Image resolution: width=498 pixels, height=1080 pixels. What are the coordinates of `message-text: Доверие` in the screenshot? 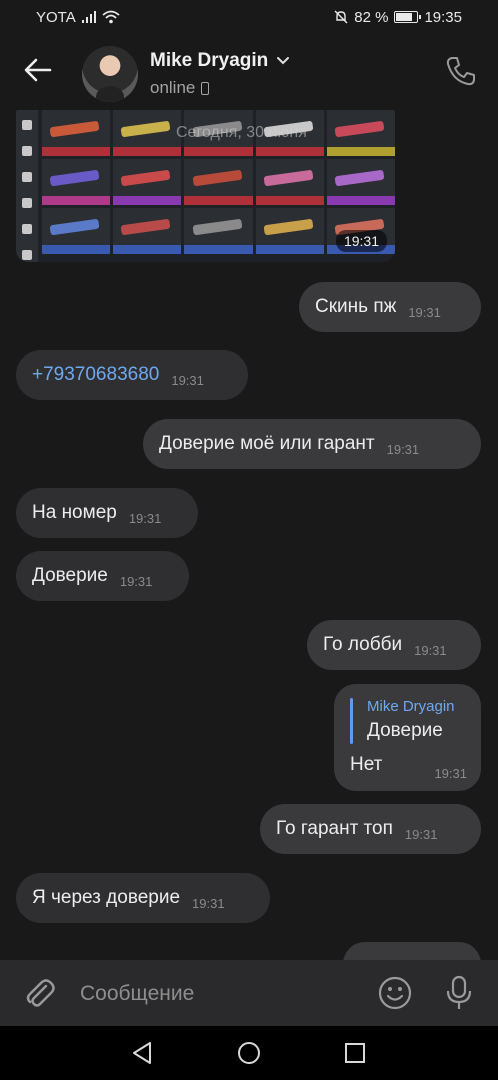 It's located at (70, 575).